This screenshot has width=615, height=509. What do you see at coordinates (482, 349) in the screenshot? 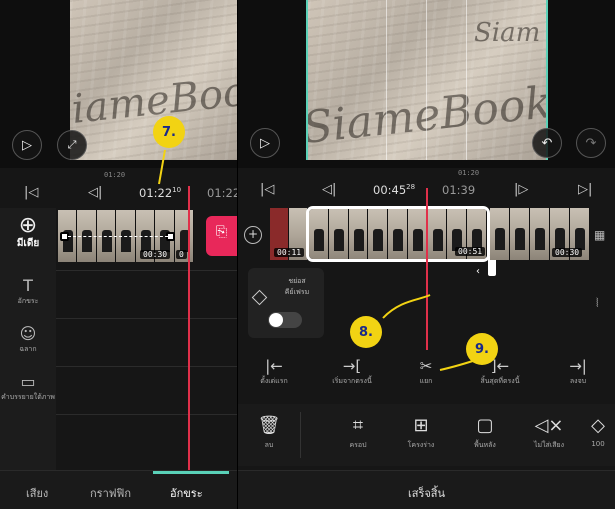
I see `annotation-step-9: 9.` at bounding box center [482, 349].